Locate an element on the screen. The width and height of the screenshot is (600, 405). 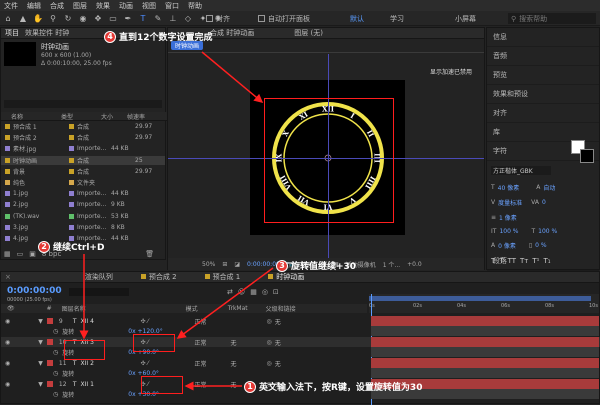
annotation-step-1: 1 英文输入法下，按R键，设置旋转值为30 is located at coordinates (333, 386).